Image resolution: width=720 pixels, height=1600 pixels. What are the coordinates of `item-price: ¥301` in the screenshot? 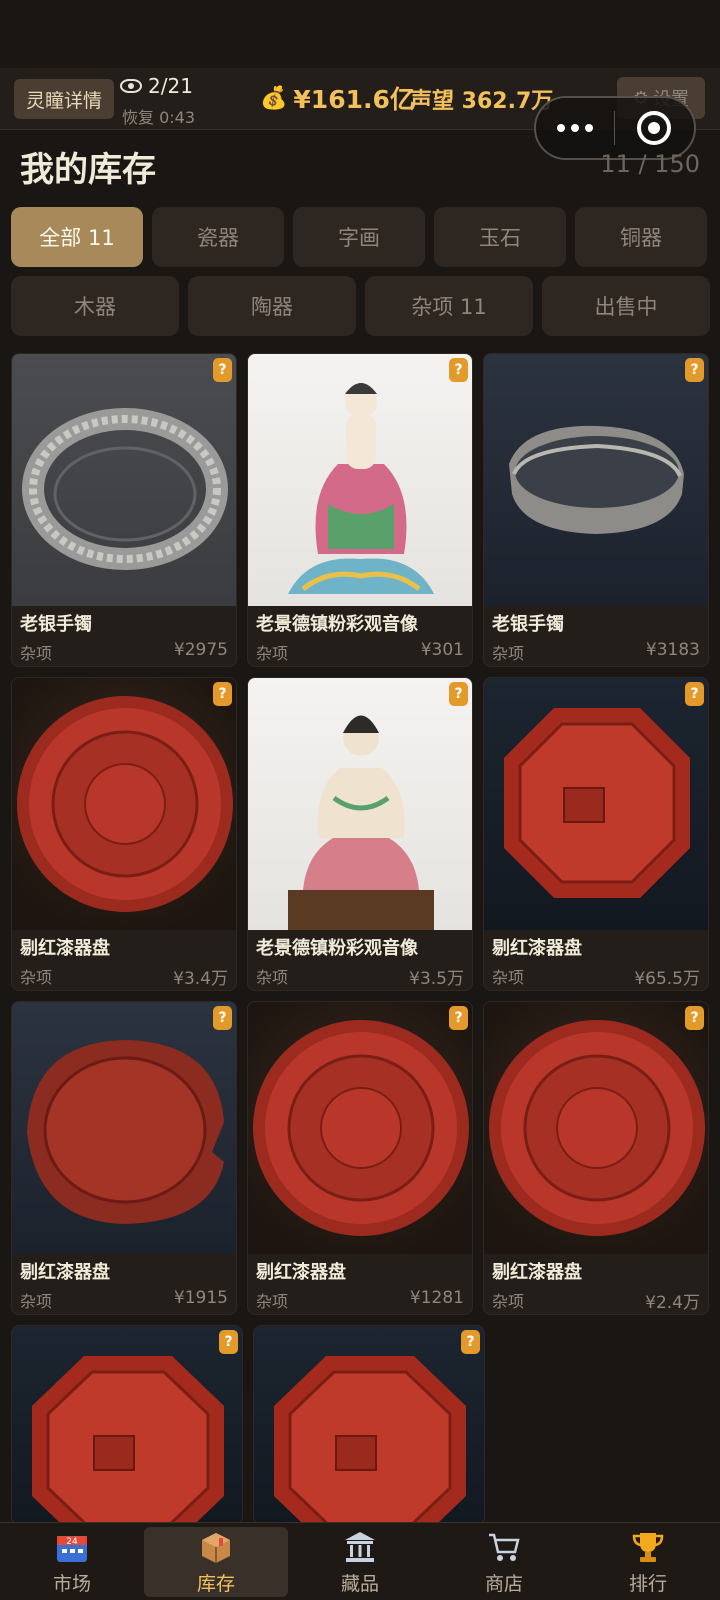 It's located at (442, 650).